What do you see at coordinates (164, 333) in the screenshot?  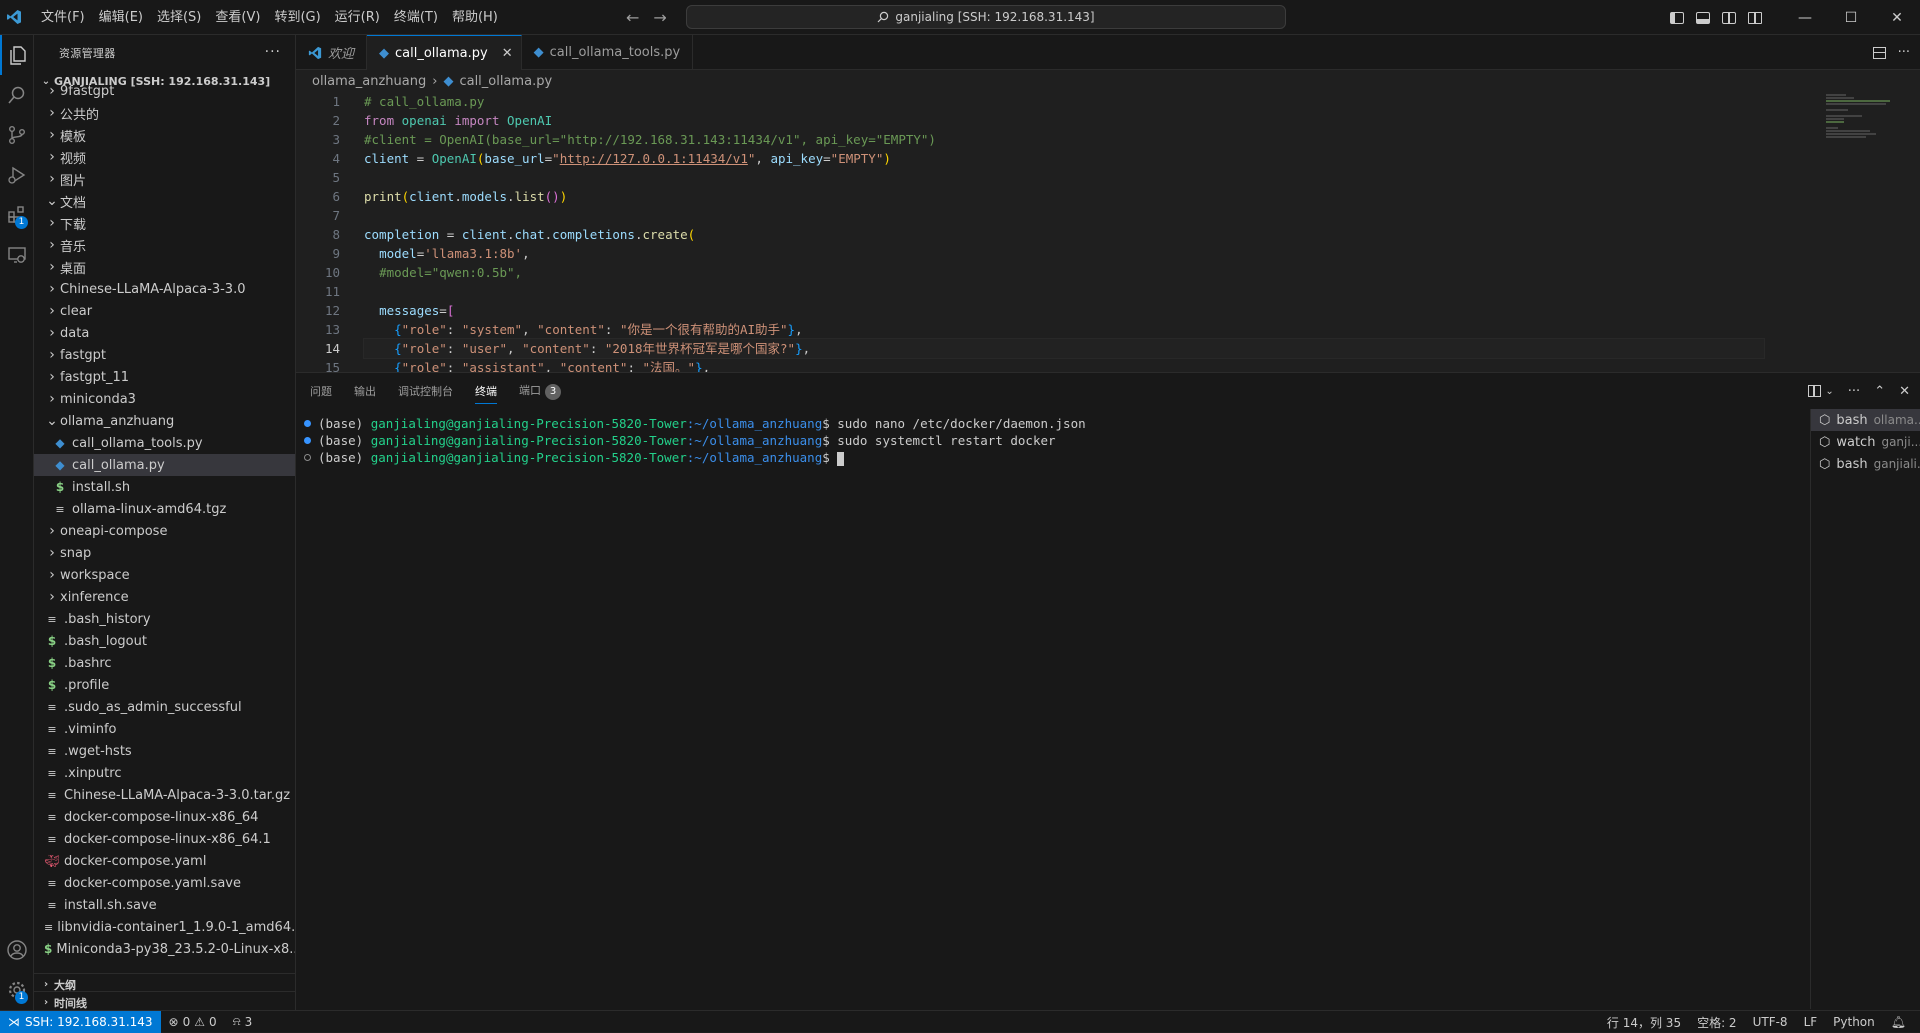 I see `tree-folder: › data` at bounding box center [164, 333].